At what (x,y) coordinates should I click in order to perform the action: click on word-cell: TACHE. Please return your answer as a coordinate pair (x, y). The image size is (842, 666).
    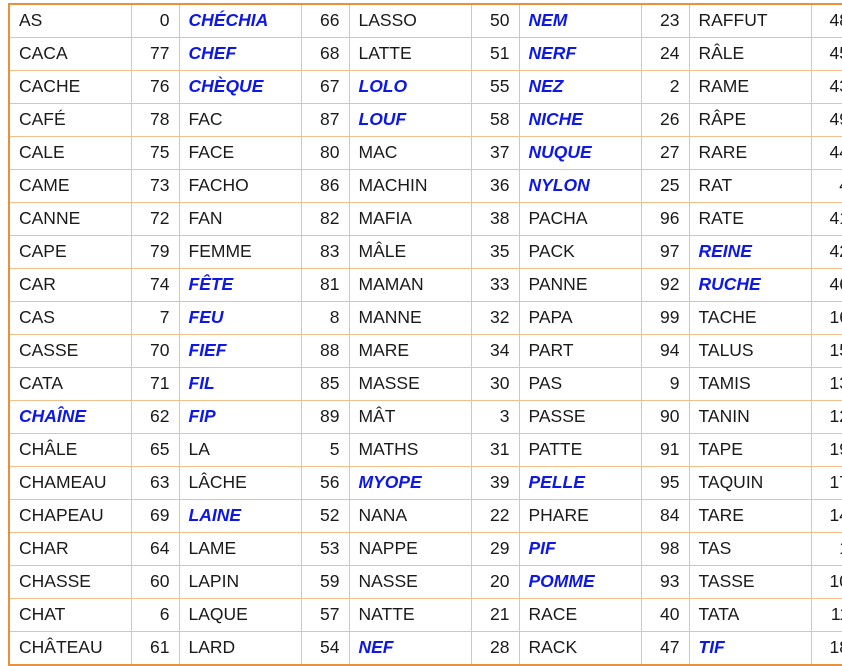
    Looking at the image, I should click on (750, 318).